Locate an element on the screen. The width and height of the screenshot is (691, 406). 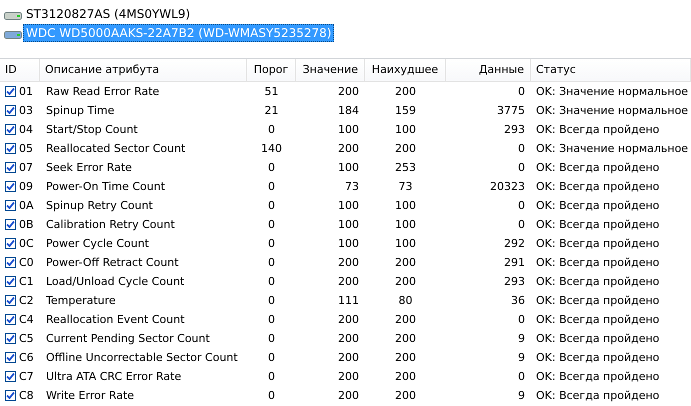
table-cell: C7 is located at coordinates (26, 376).